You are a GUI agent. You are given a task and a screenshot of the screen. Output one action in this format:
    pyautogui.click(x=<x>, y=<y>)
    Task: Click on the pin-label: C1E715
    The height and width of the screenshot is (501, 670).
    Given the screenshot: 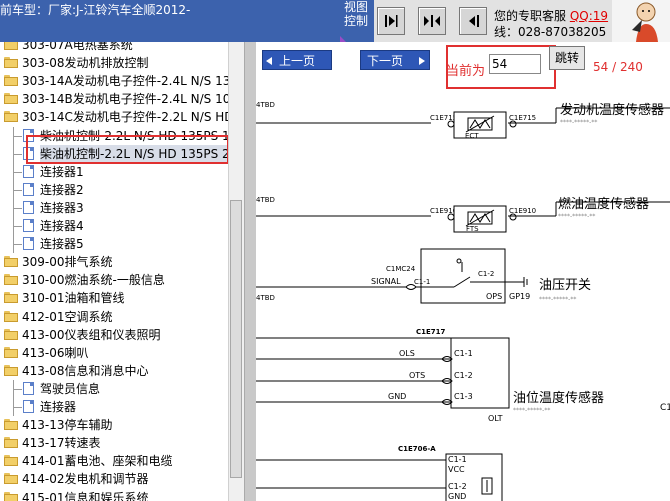 What is the action you would take?
    pyautogui.click(x=443, y=118)
    